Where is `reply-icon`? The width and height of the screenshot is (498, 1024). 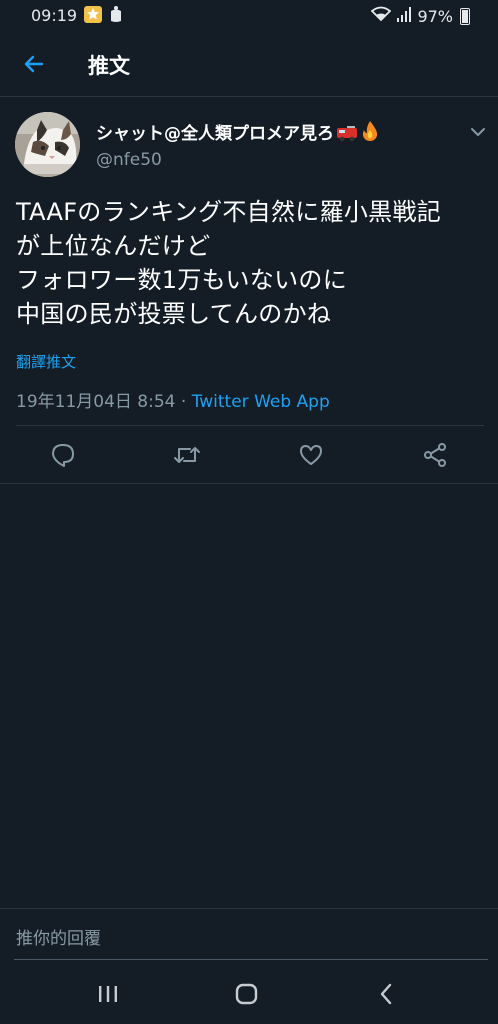
reply-icon is located at coordinates (63, 455).